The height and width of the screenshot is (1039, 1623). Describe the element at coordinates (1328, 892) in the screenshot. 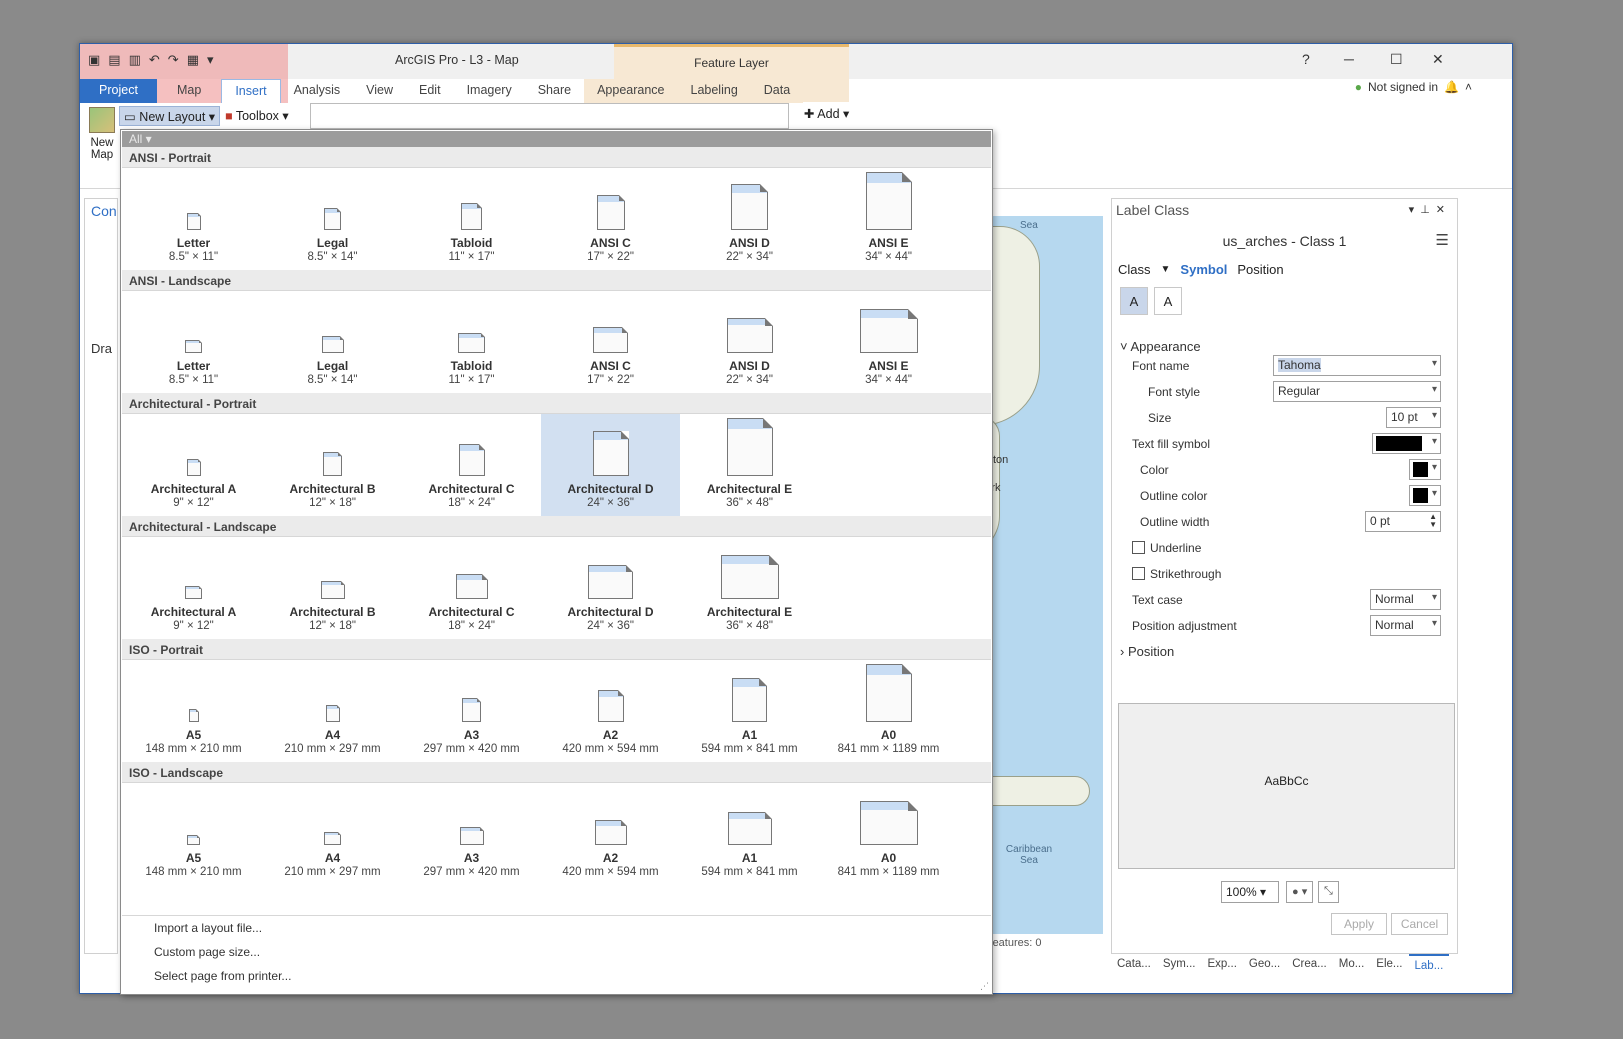

I see `preview-tool-icon: ⤡` at that location.